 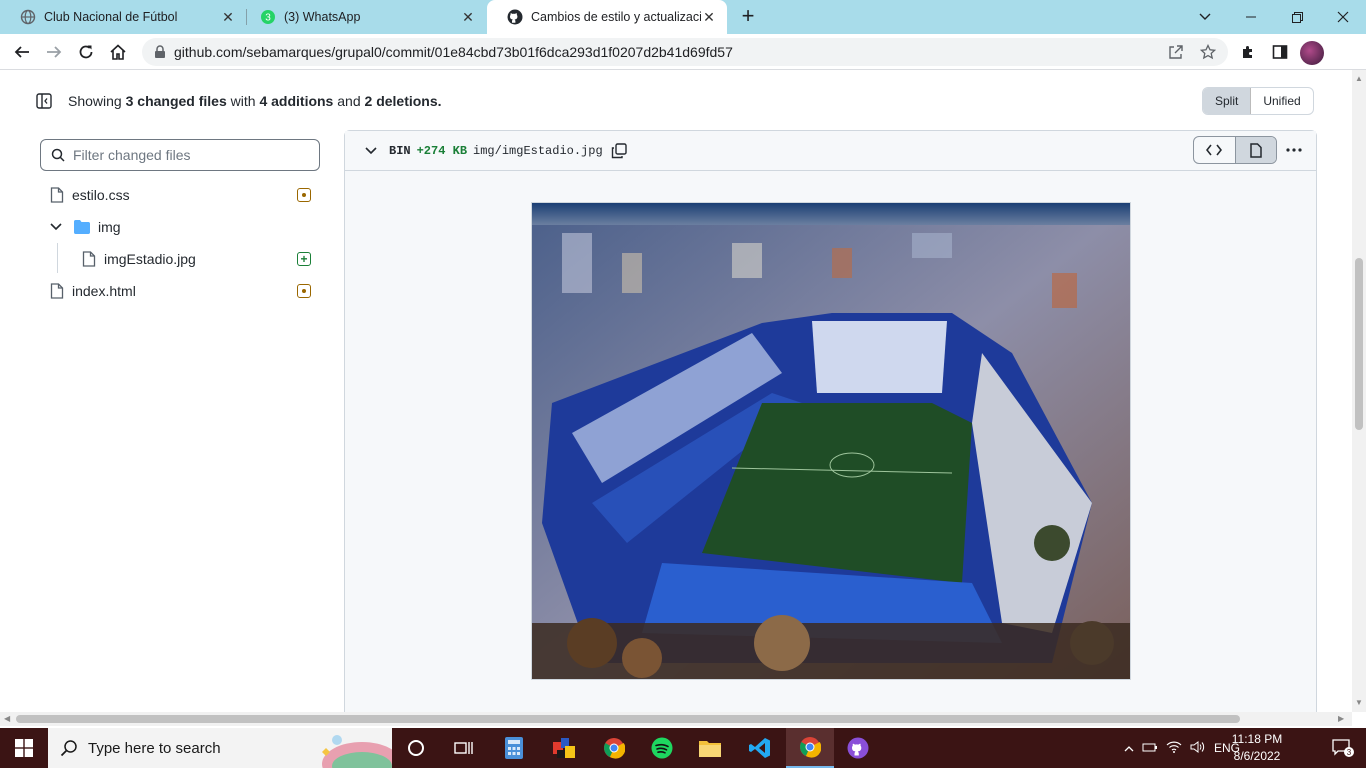 I want to click on horizontal-scroll-thumb, so click(x=628, y=719).